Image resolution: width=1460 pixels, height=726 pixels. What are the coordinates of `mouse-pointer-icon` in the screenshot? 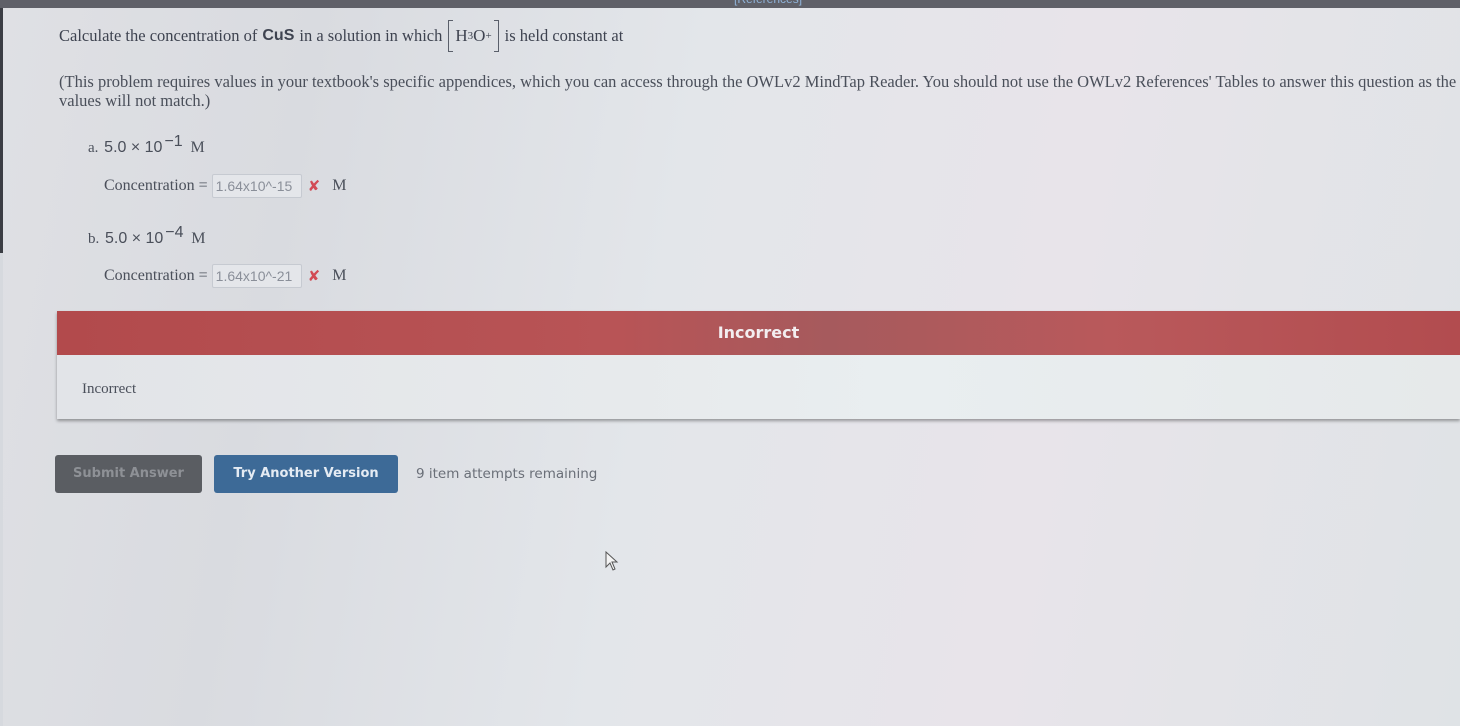 It's located at (612, 561).